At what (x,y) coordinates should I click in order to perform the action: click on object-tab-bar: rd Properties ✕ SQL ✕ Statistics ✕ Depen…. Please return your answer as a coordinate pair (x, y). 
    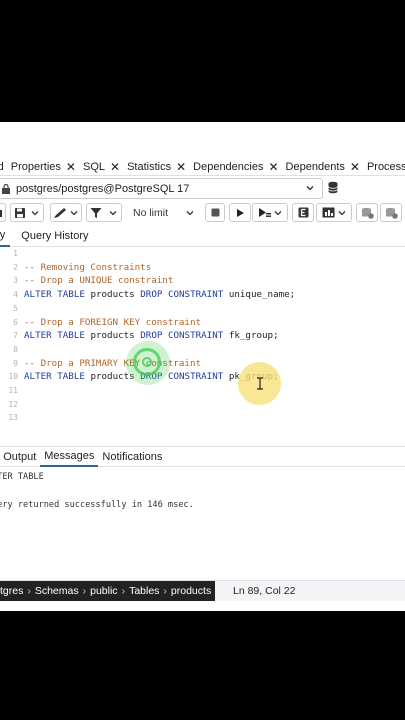
    Looking at the image, I should click on (202, 167).